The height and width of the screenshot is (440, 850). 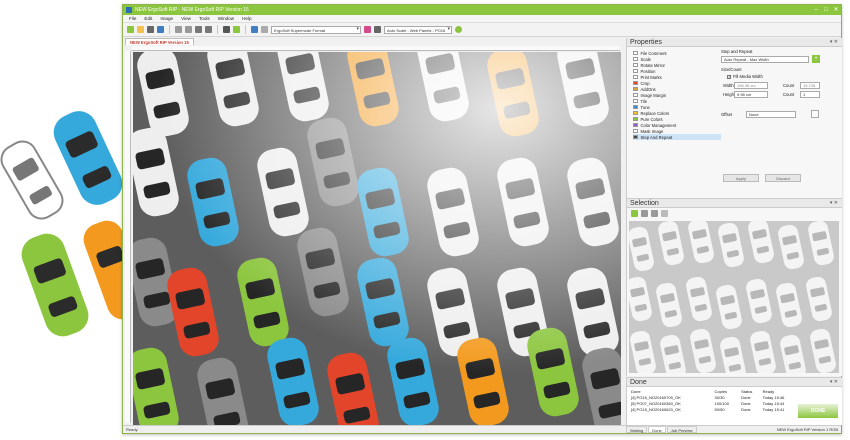 What do you see at coordinates (644, 203) in the screenshot?
I see `selection-title: Selection` at bounding box center [644, 203].